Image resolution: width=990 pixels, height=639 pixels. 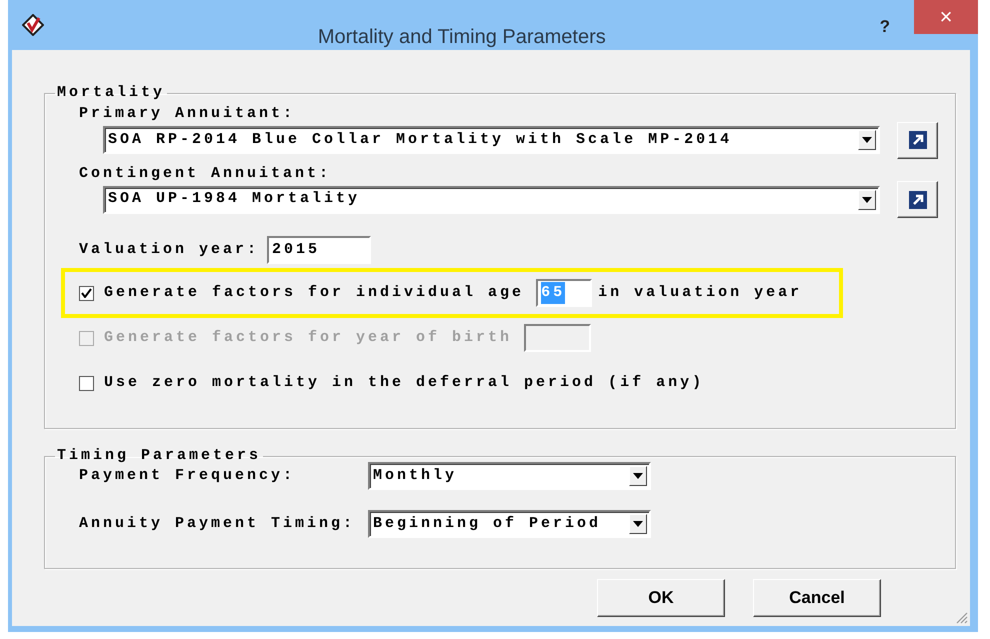 What do you see at coordinates (509, 524) in the screenshot?
I see `dropdown: Beginning of Period` at bounding box center [509, 524].